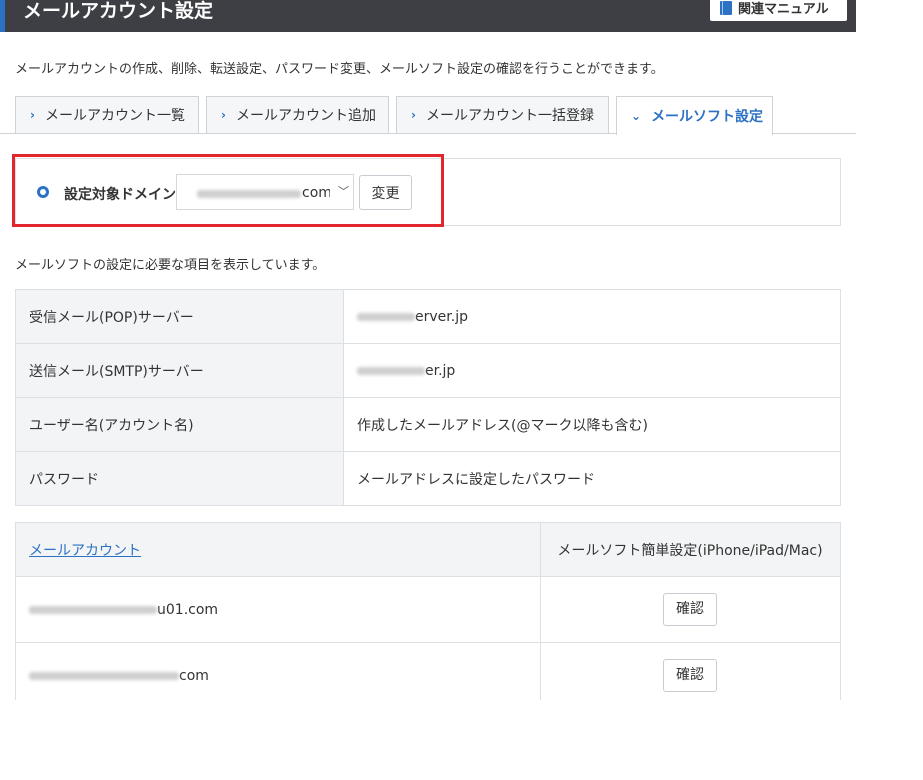 This screenshot has width=923, height=780. I want to click on setting-key: 受信メール(POP)サーバー, so click(179, 316).